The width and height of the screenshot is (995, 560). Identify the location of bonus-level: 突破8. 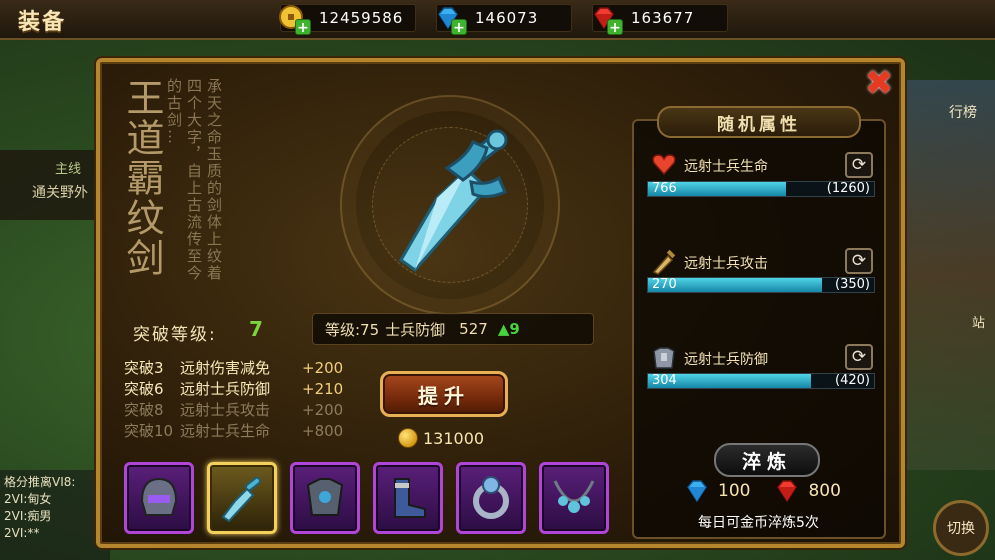
(144, 410).